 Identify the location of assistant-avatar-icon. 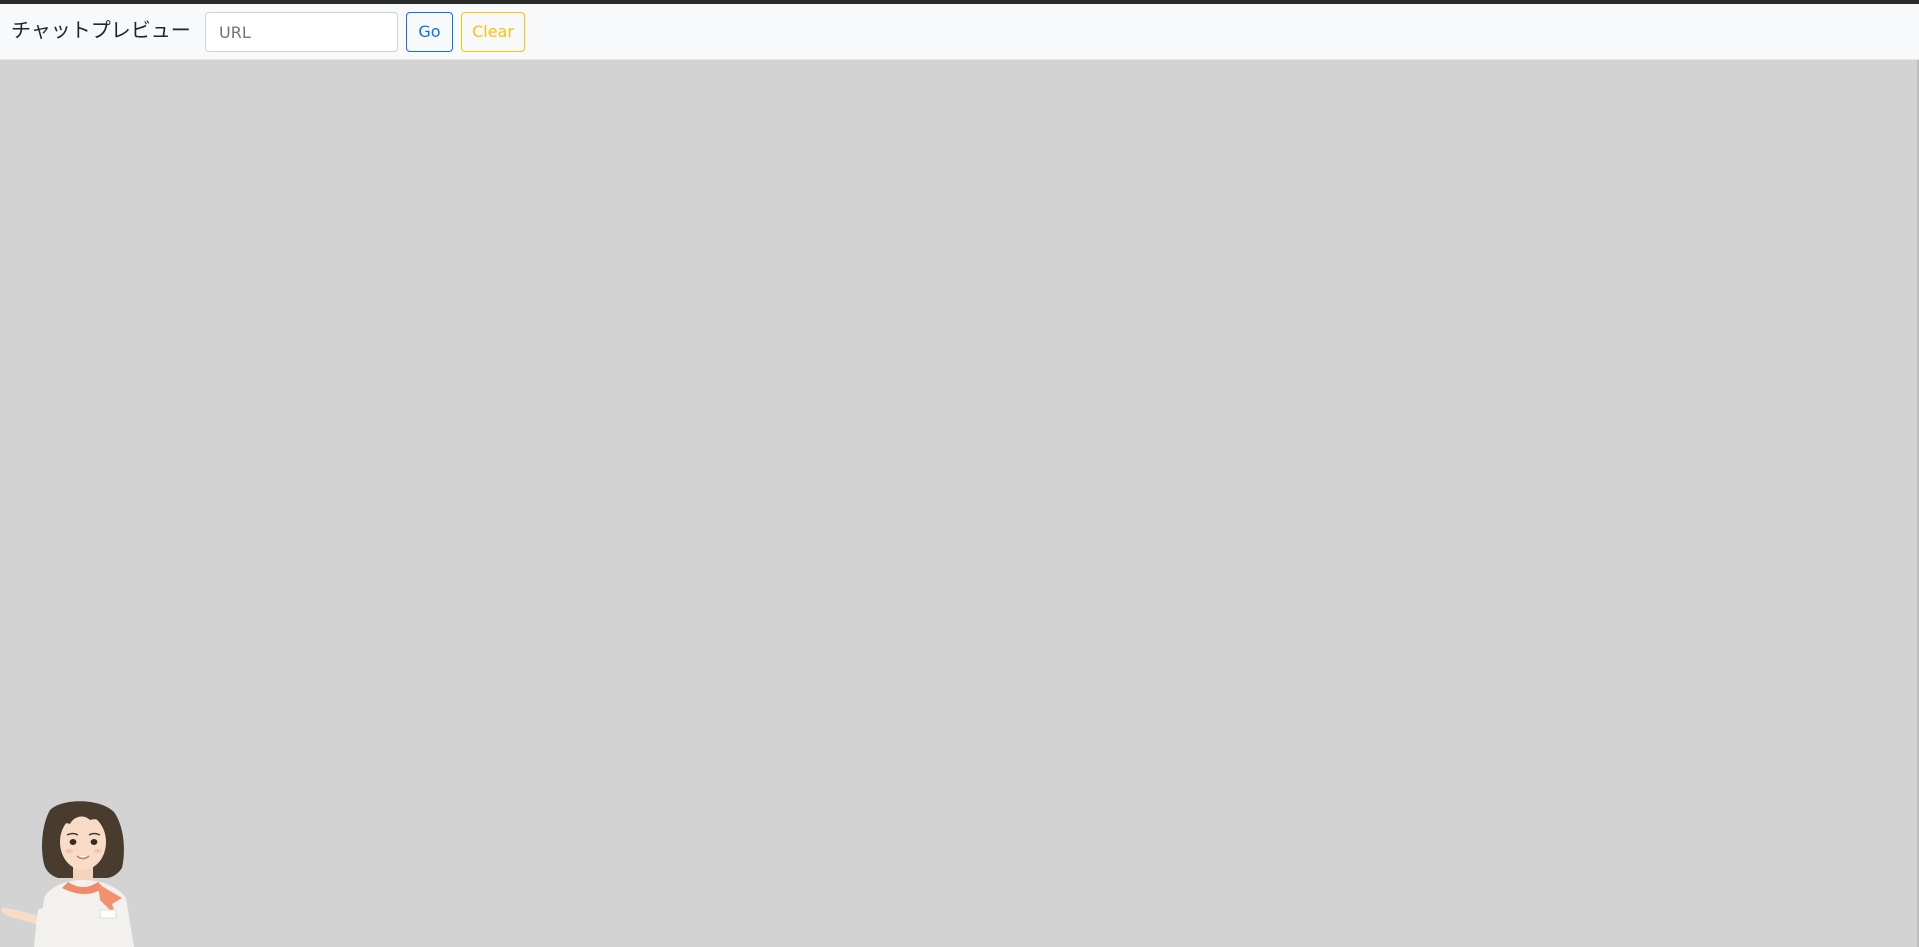
(70, 872).